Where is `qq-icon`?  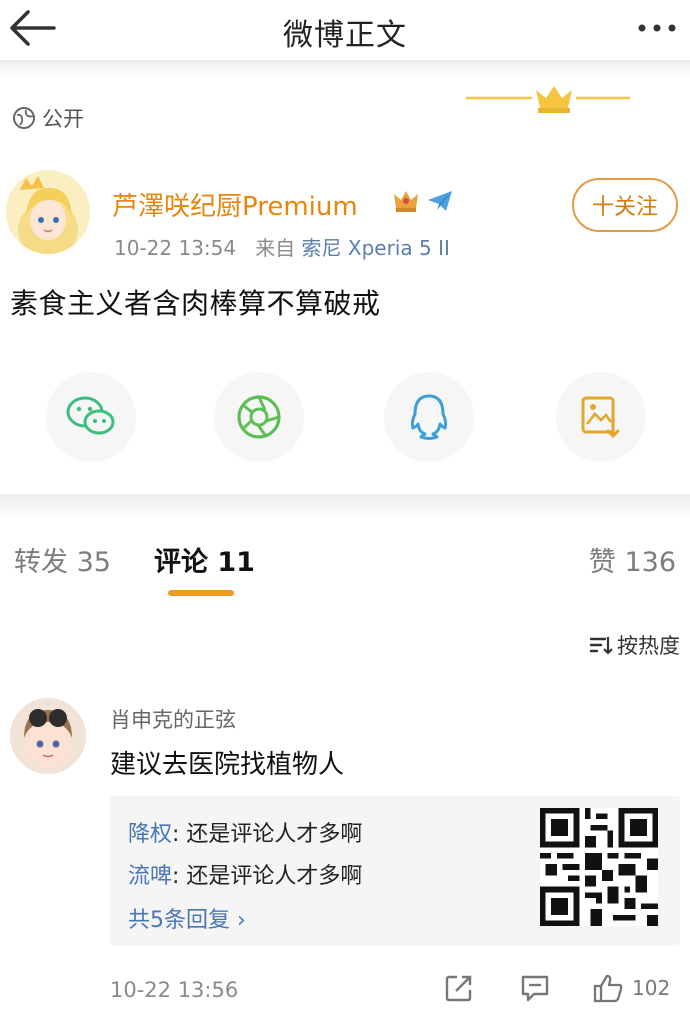
qq-icon is located at coordinates (429, 417).